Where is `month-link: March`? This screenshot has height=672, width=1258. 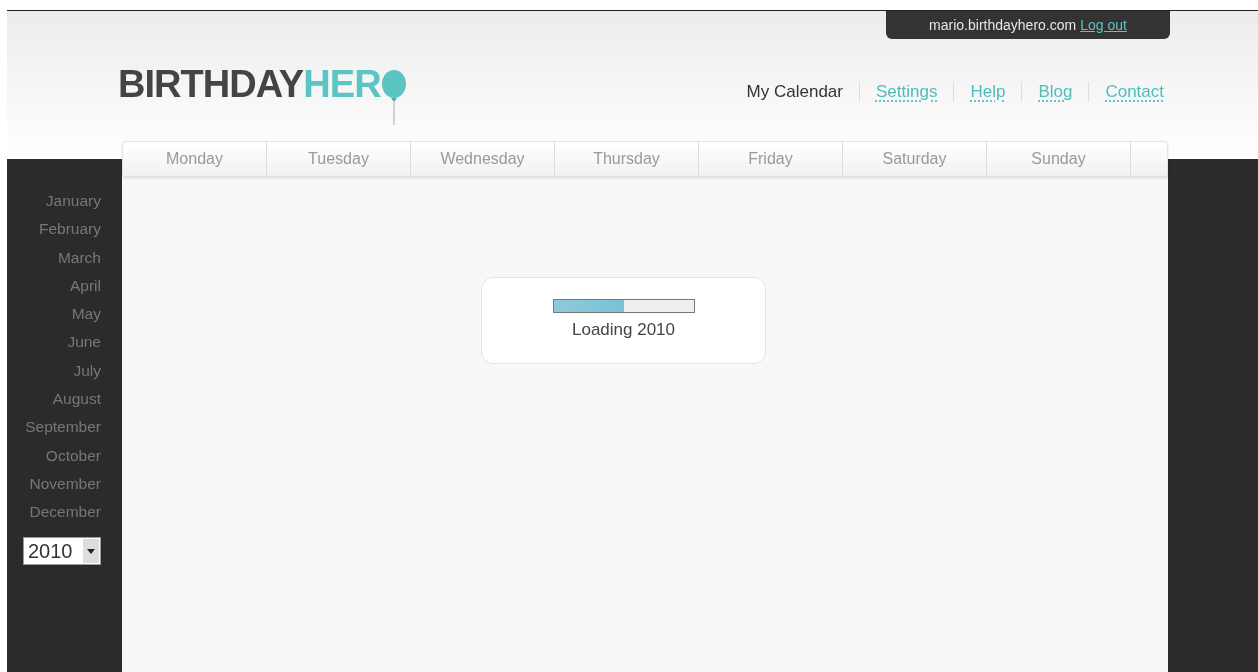 month-link: March is located at coordinates (79, 257).